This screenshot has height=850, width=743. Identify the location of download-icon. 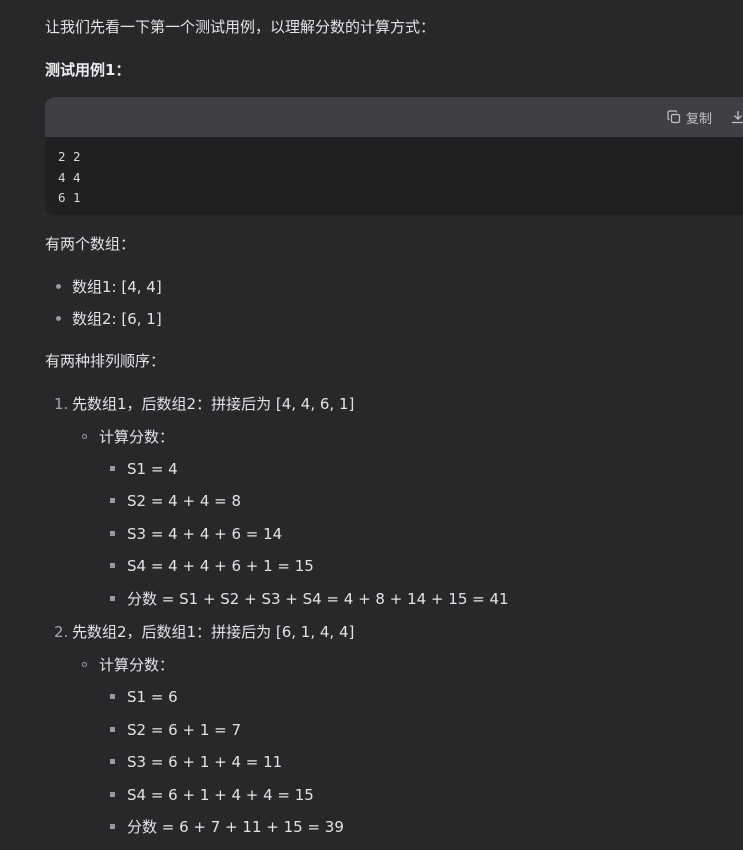
(737, 117).